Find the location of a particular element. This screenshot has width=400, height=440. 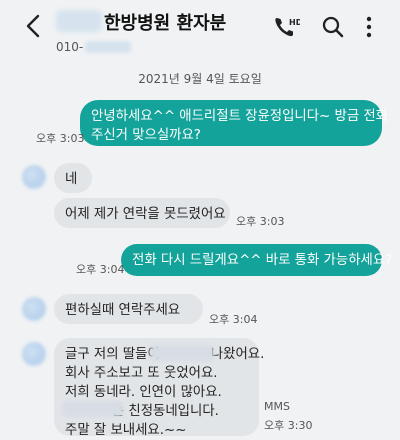

redacted-contact-name is located at coordinates (79, 21).